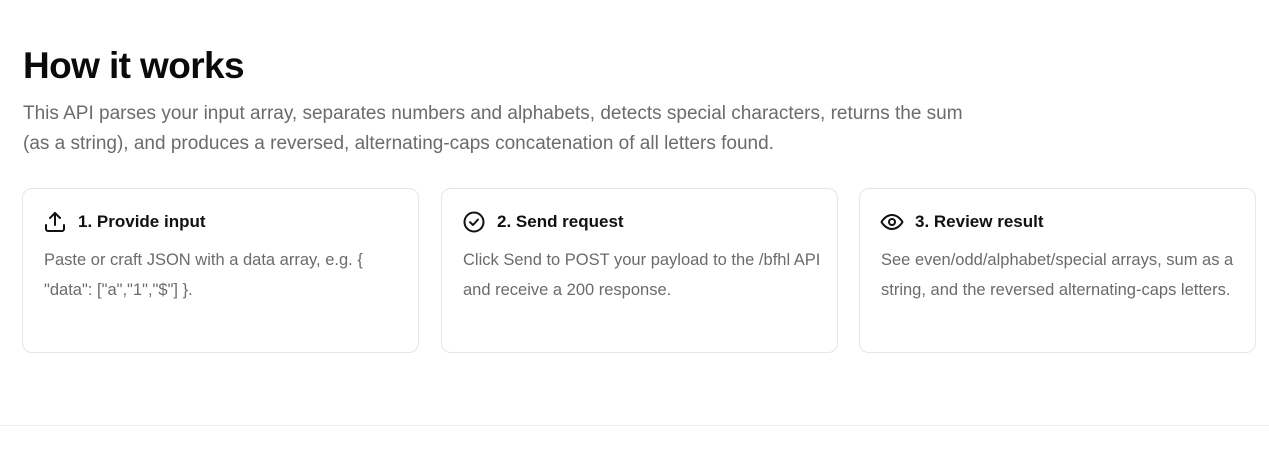  What do you see at coordinates (134, 65) in the screenshot?
I see `section-title: How it works` at bounding box center [134, 65].